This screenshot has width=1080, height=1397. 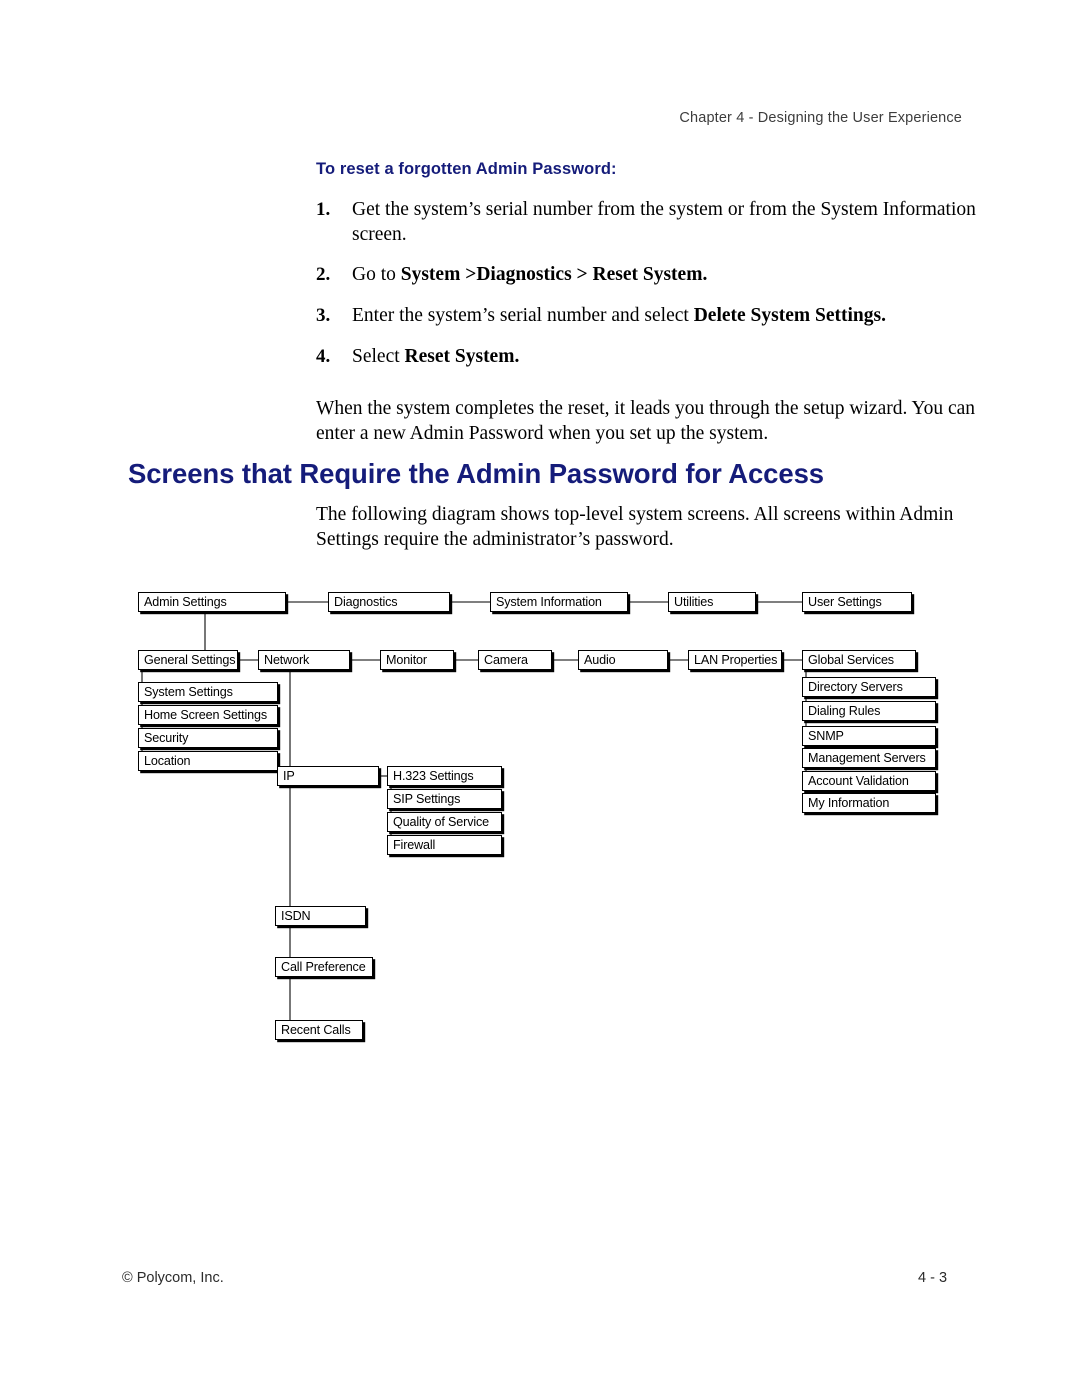 I want to click on diagram-node-label: Audio, so click(x=600, y=659).